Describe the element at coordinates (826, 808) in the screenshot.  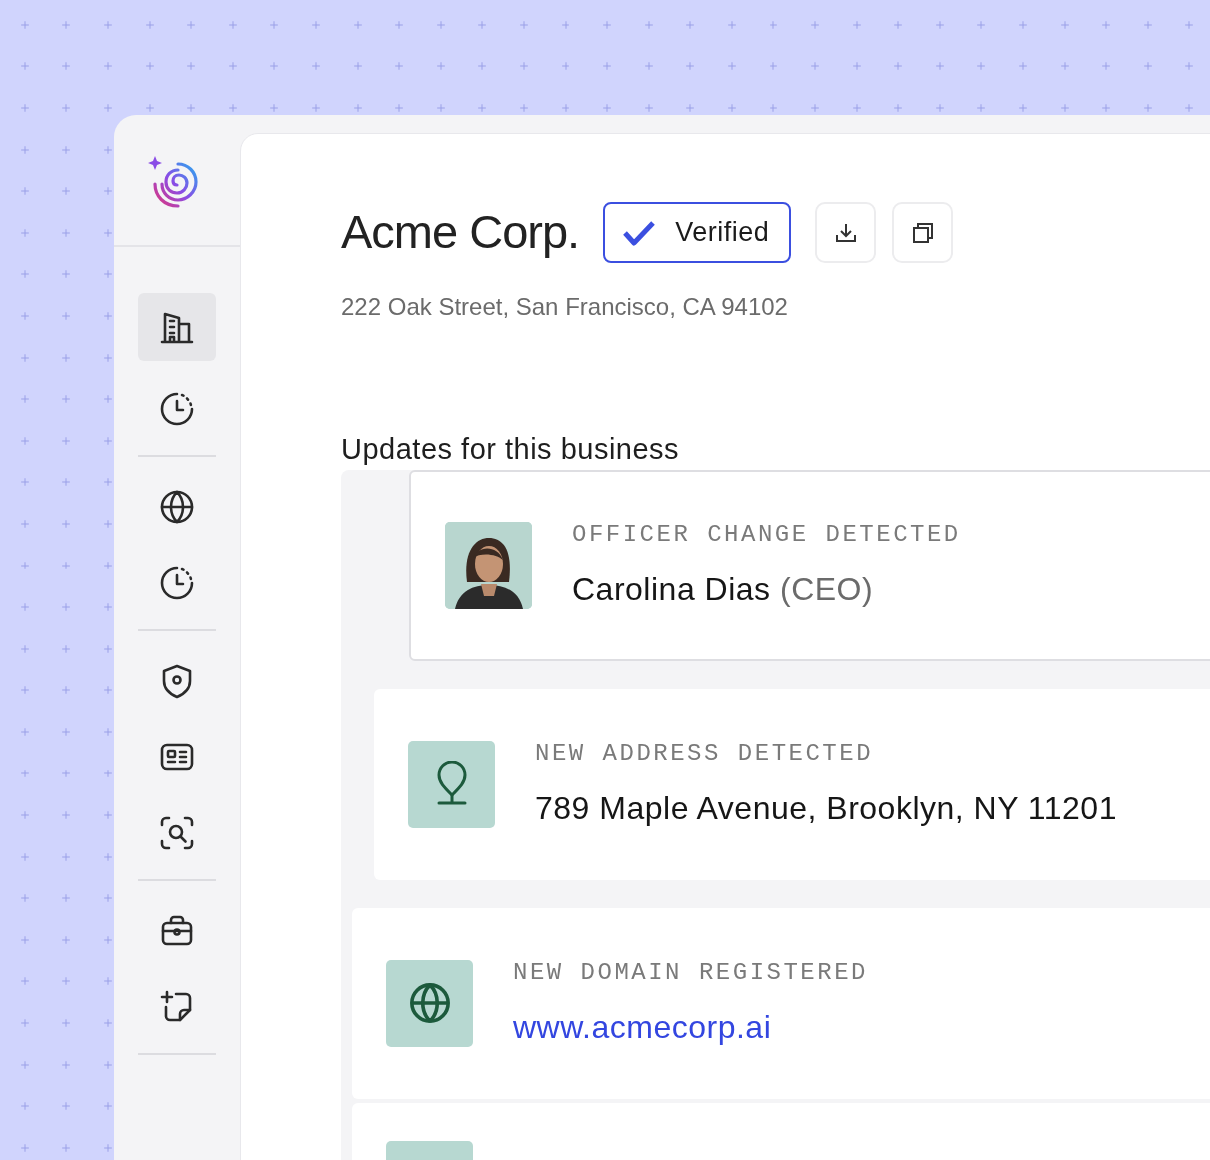
I see `new-address: 789 Maple Avenue, Brooklyn, NY 11201` at that location.